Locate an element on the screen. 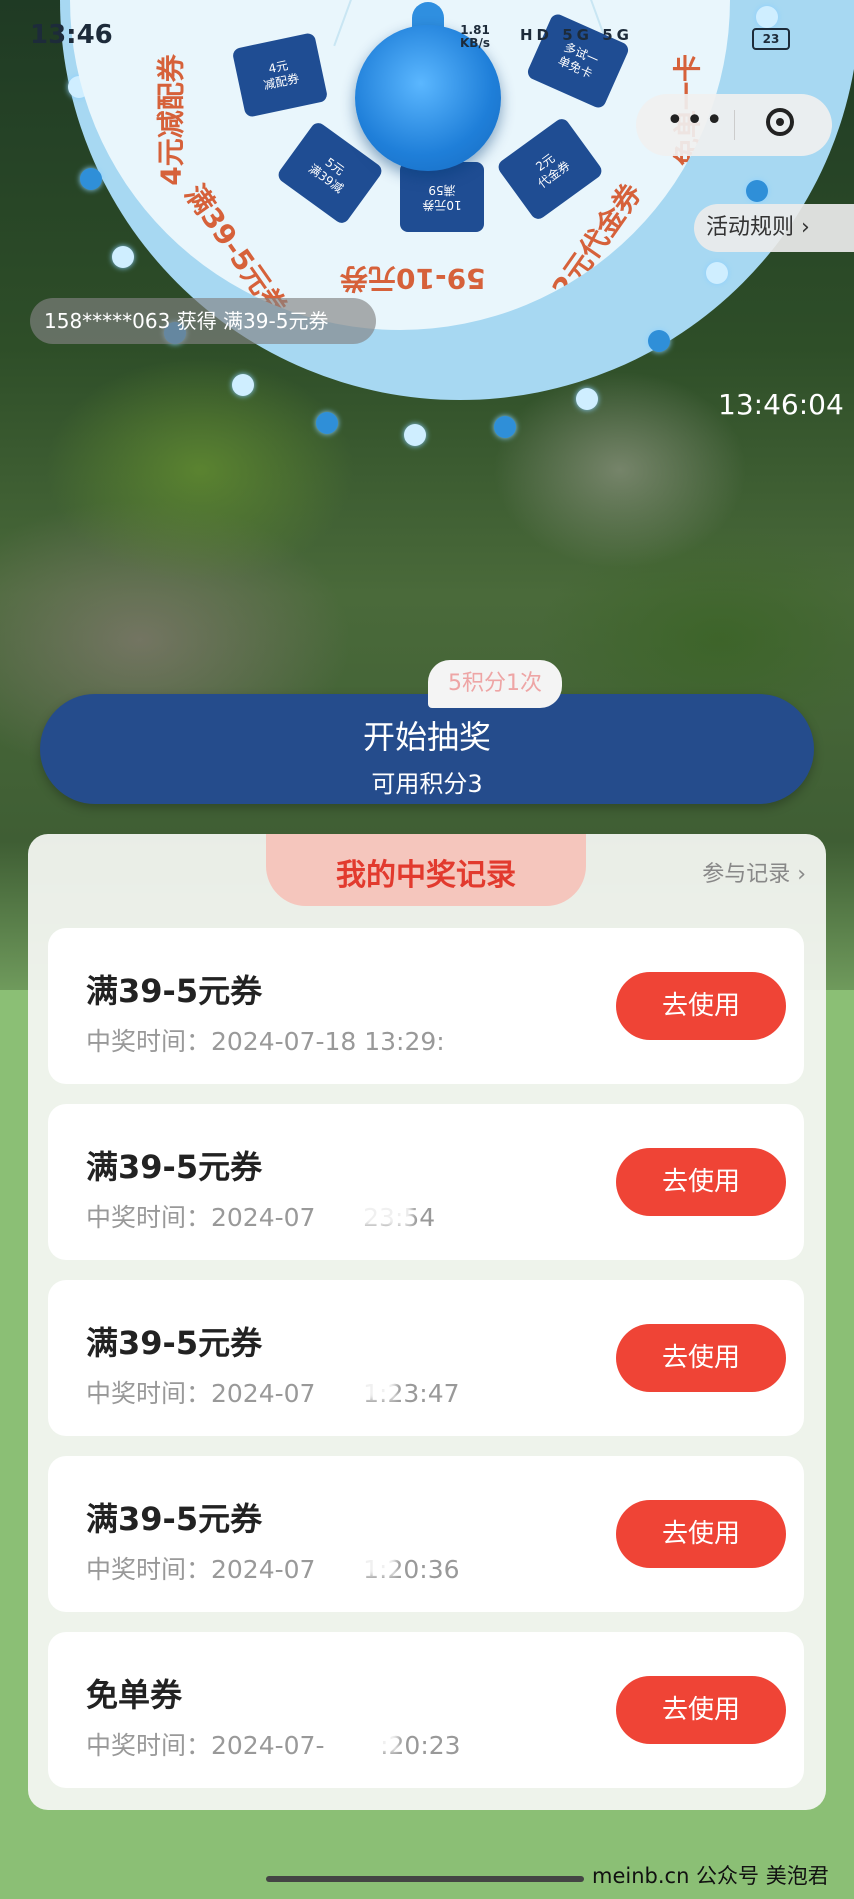 This screenshot has height=1899, width=854. capsule-divider is located at coordinates (734, 125).